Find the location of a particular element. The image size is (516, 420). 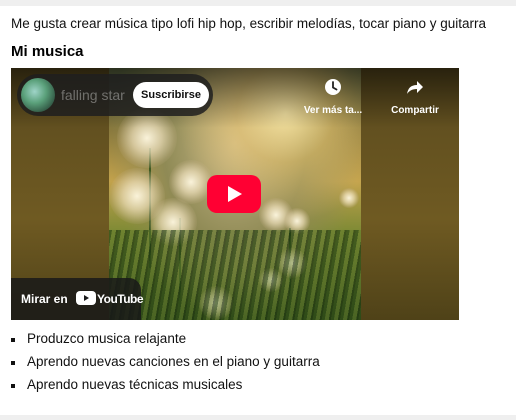

play-button is located at coordinates (234, 194).